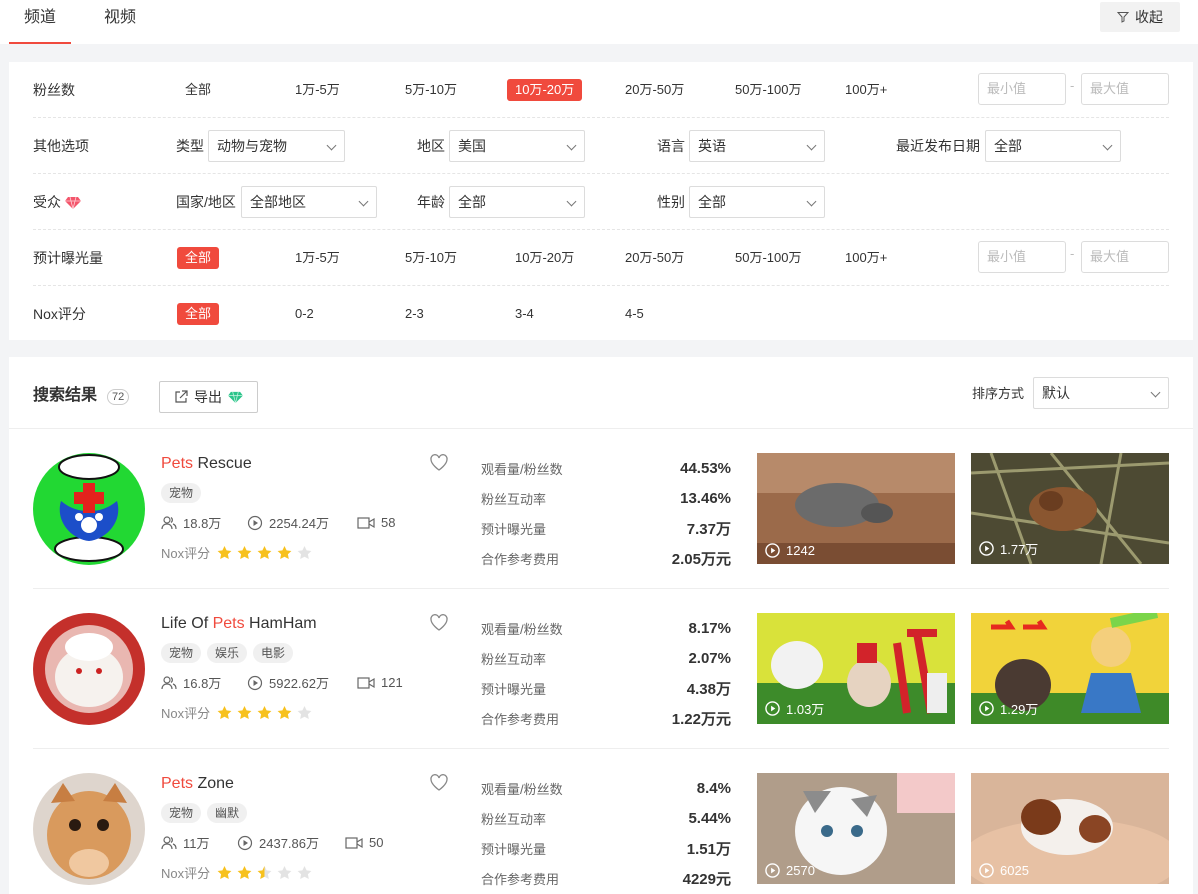 Image resolution: width=1198 pixels, height=894 pixels. Describe the element at coordinates (866, 90) in the screenshot. I see `fans-option-6: 100万+` at that location.